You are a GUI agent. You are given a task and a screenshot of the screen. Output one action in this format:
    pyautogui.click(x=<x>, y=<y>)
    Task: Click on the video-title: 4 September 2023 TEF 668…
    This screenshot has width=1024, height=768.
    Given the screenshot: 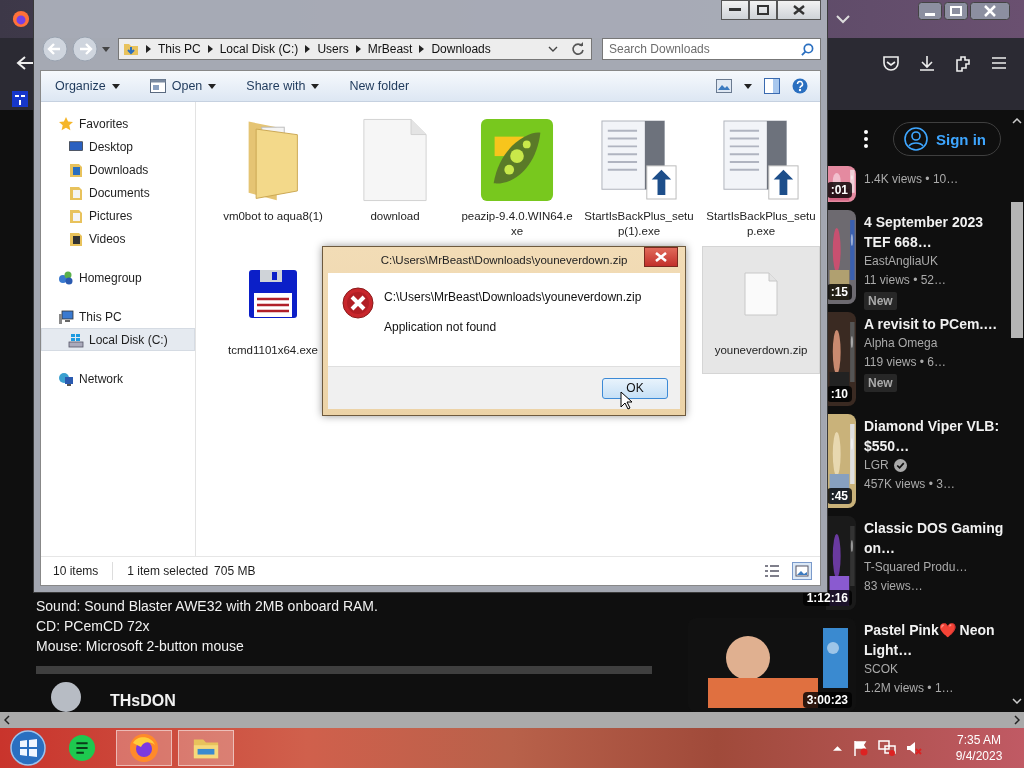 What is the action you would take?
    pyautogui.click(x=937, y=232)
    